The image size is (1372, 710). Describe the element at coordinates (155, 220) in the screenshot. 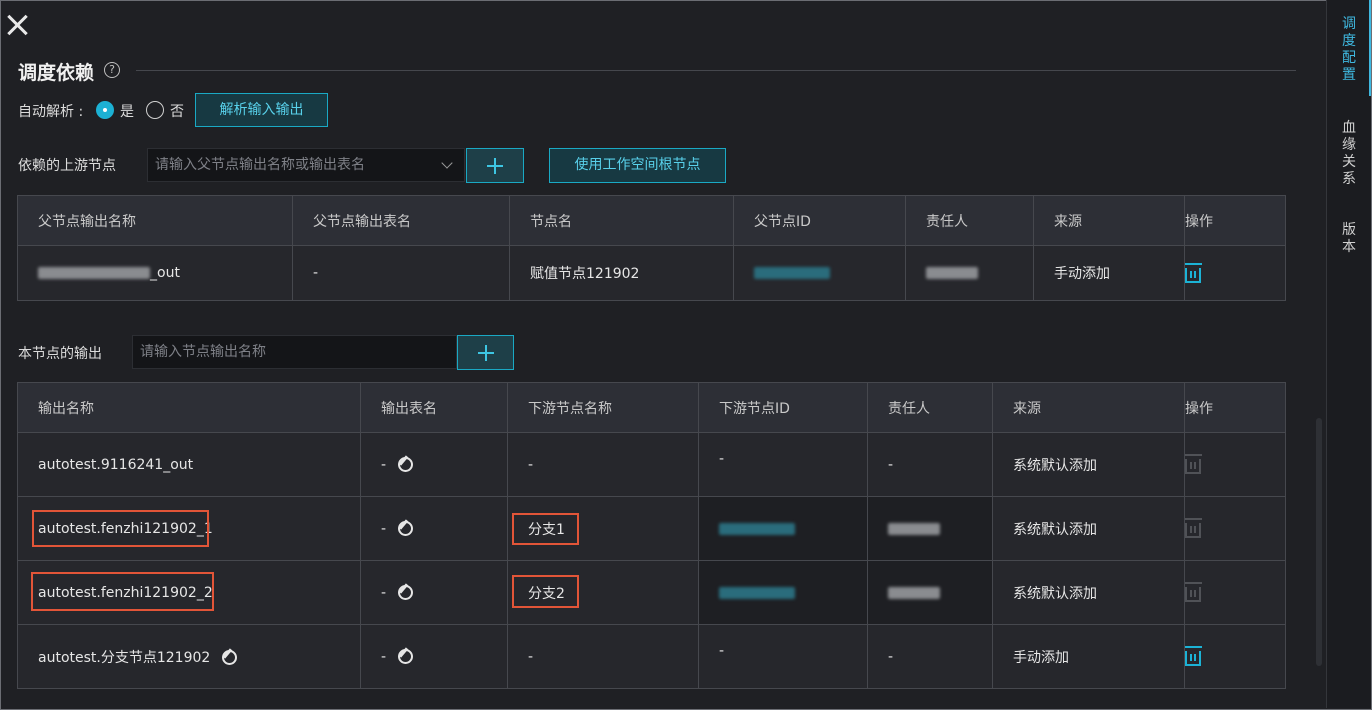

I see `column-header: 父节点输出名称` at that location.